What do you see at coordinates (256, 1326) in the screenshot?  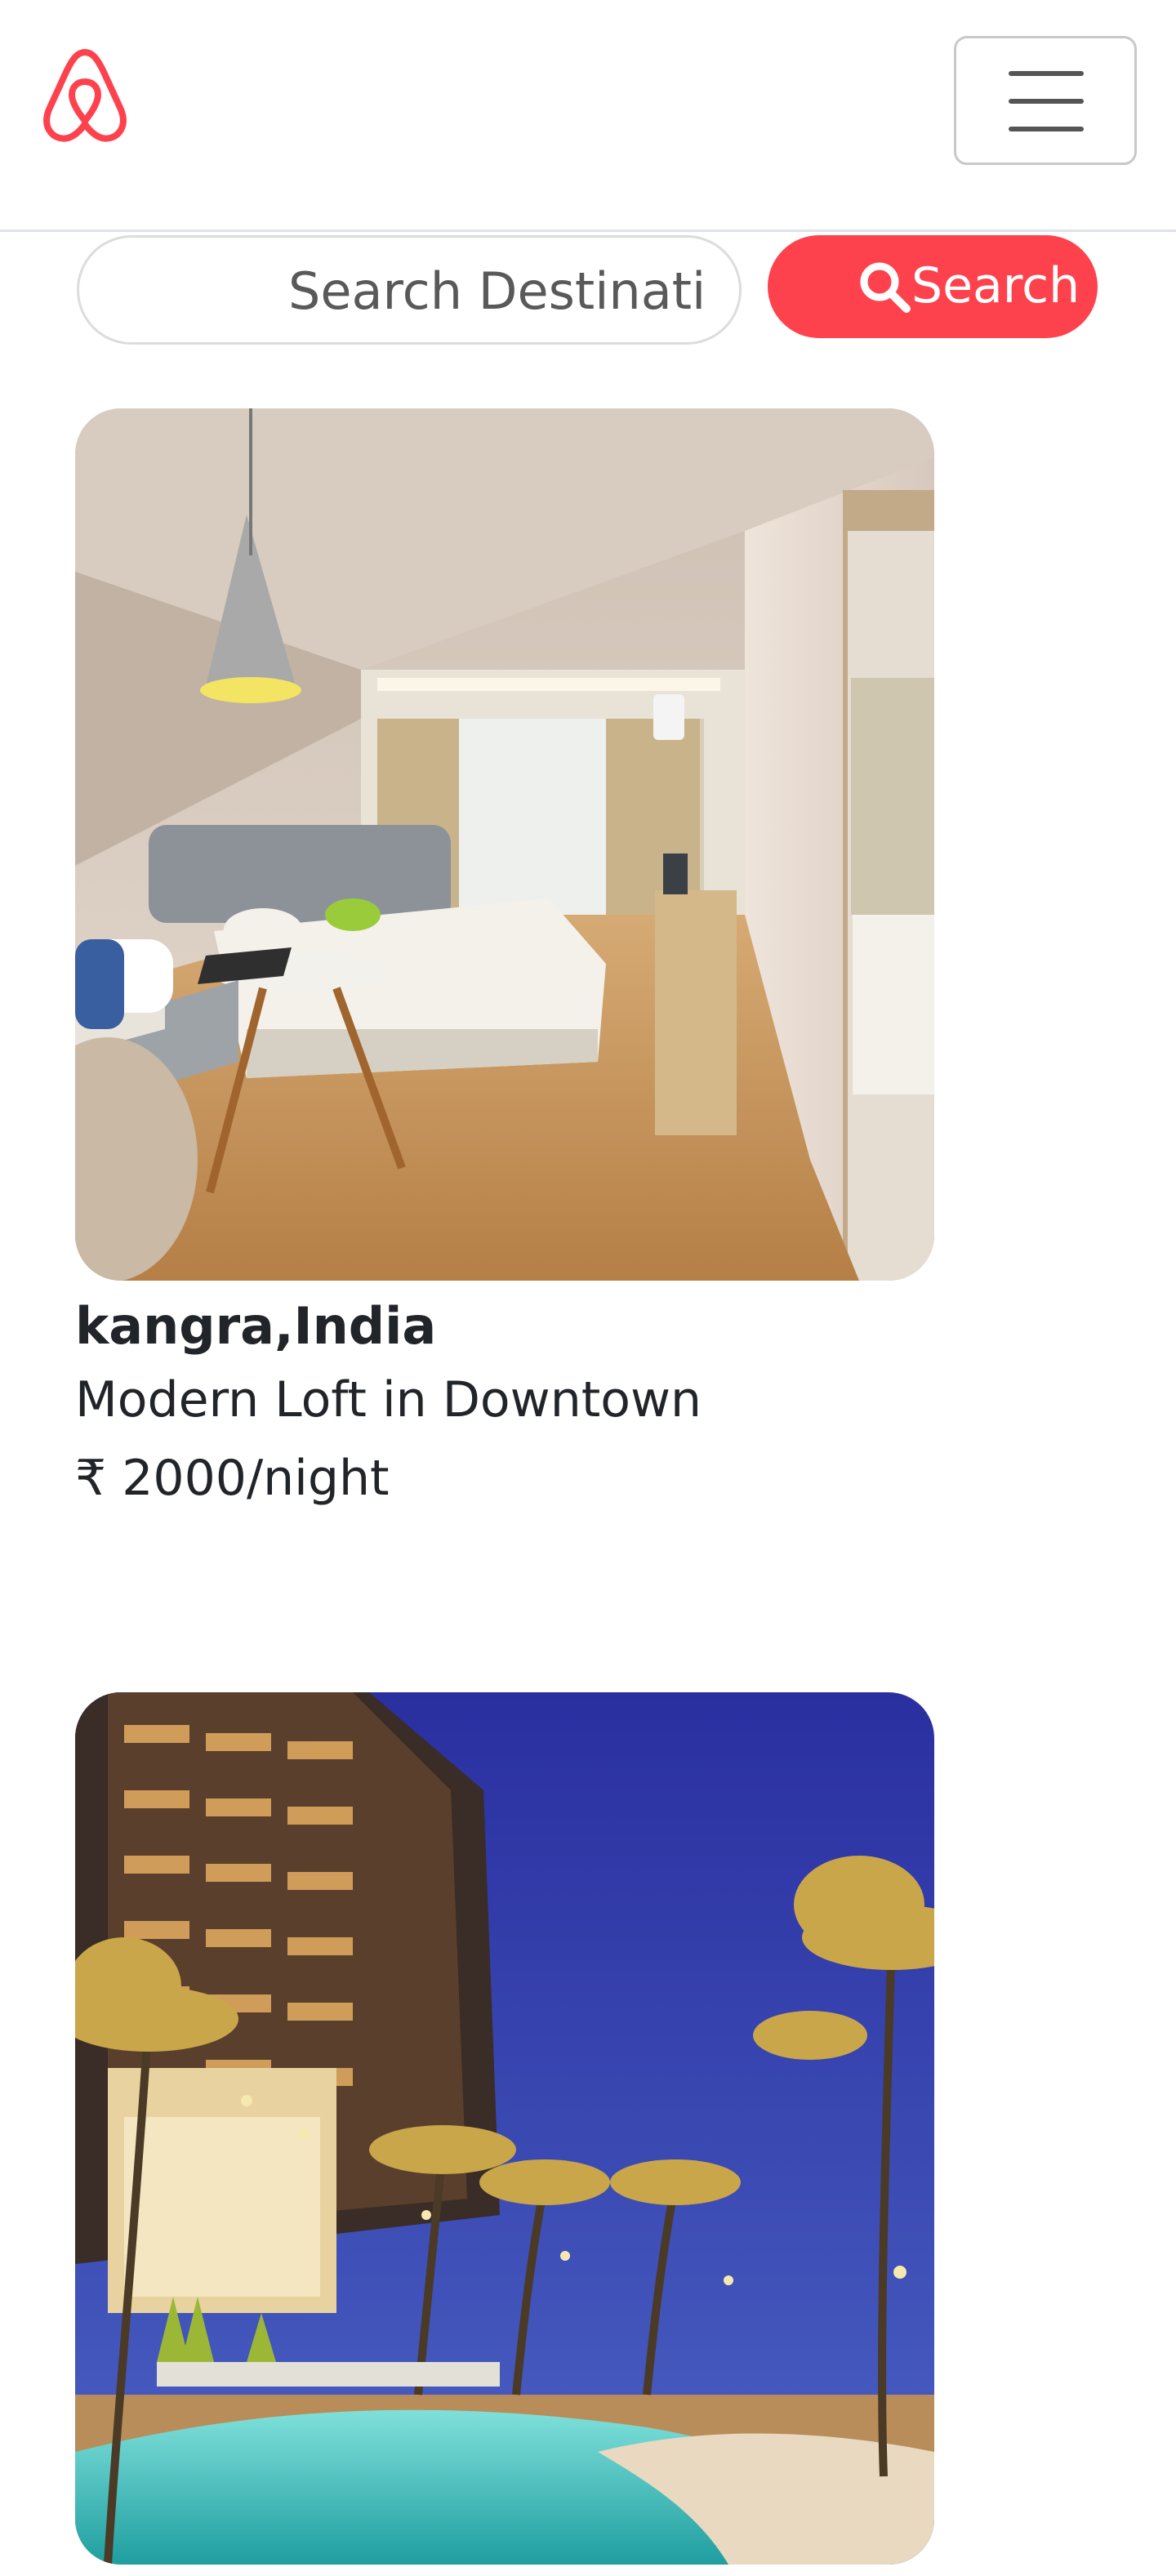 I see `listing-location: kangra,India` at bounding box center [256, 1326].